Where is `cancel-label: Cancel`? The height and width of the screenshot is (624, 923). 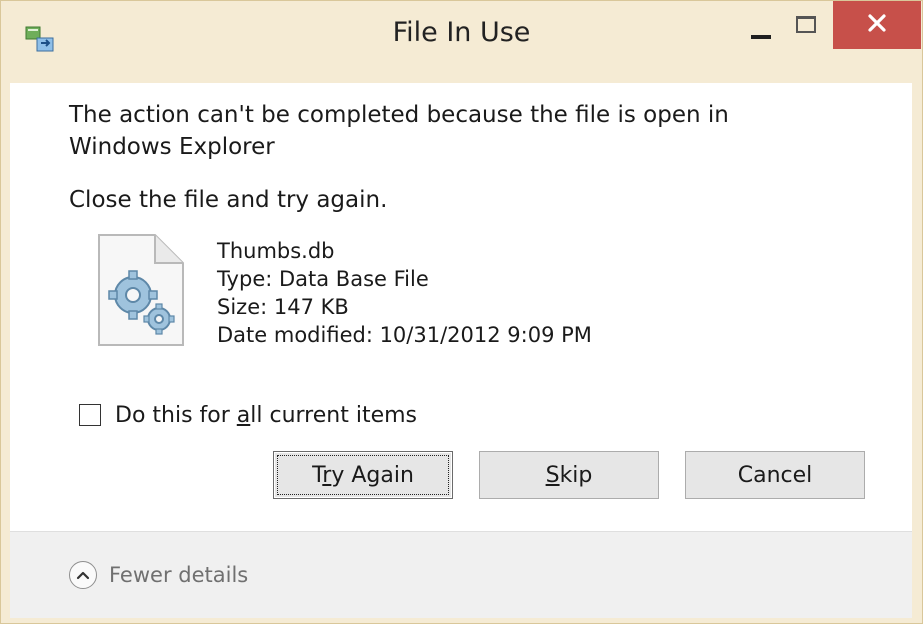
cancel-label: Cancel is located at coordinates (775, 475).